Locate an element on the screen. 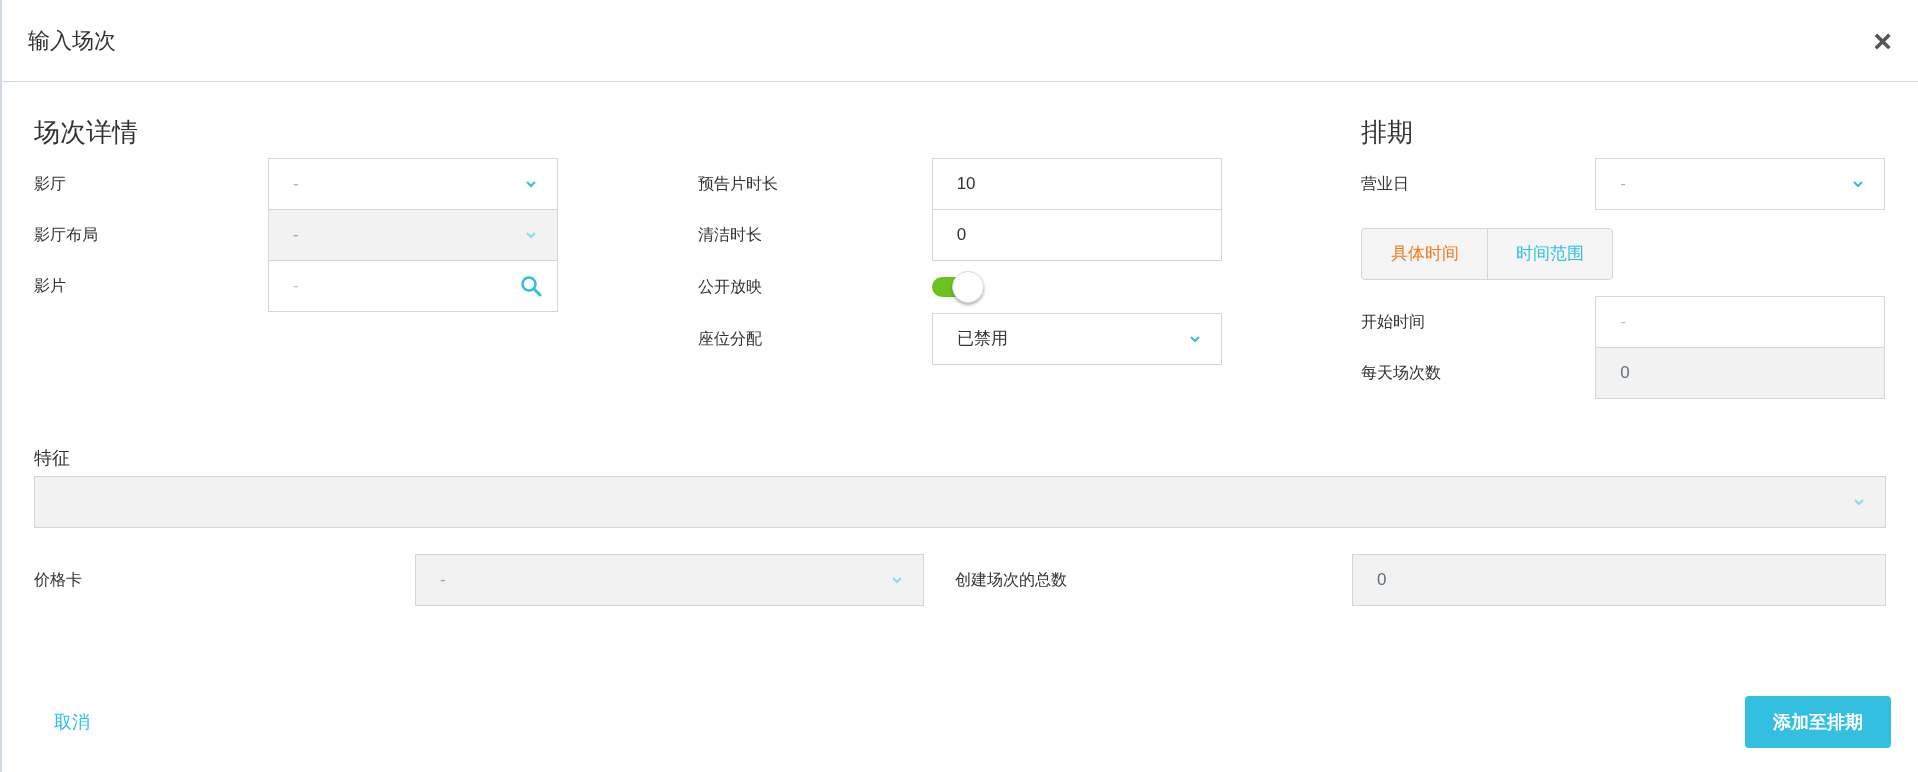 The image size is (1918, 772). cancel-link: 取消 is located at coordinates (72, 722).